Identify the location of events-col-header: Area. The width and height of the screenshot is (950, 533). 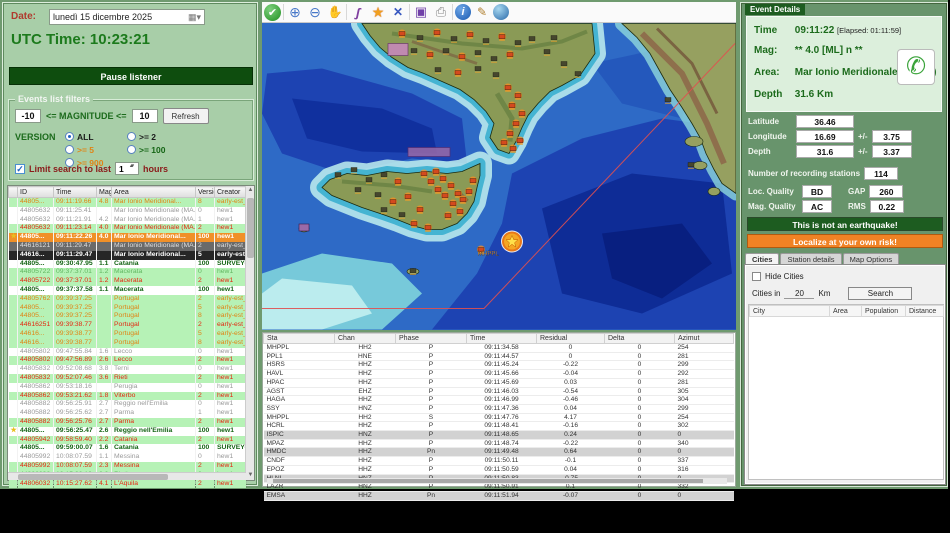
(153, 192).